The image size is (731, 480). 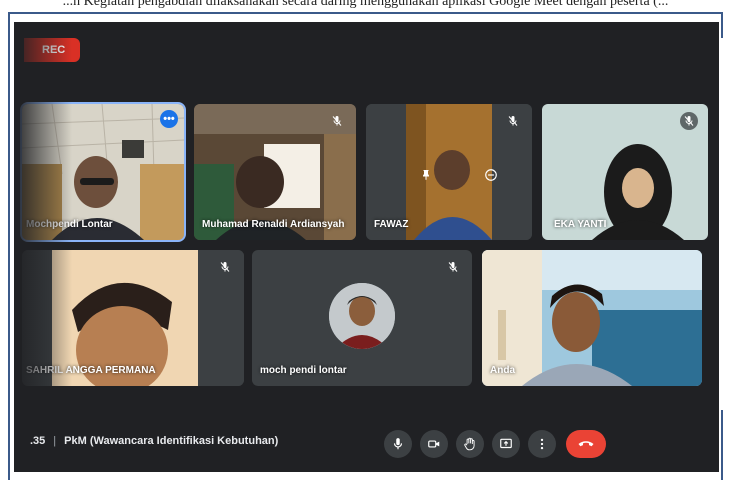 I want to click on recording-label: REC, so click(x=54, y=50).